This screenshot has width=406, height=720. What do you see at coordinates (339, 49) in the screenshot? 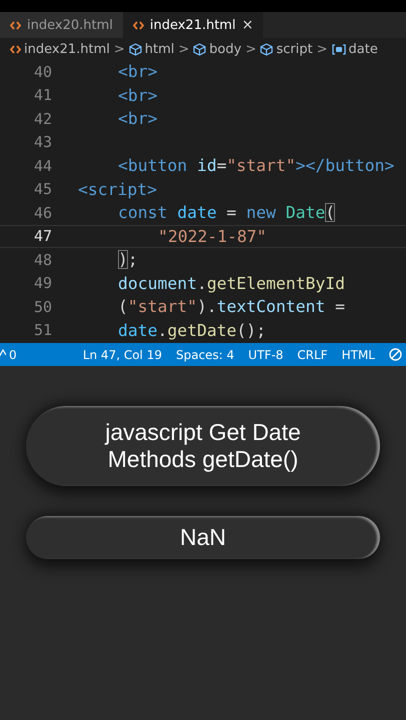
I see `variable-icon` at bounding box center [339, 49].